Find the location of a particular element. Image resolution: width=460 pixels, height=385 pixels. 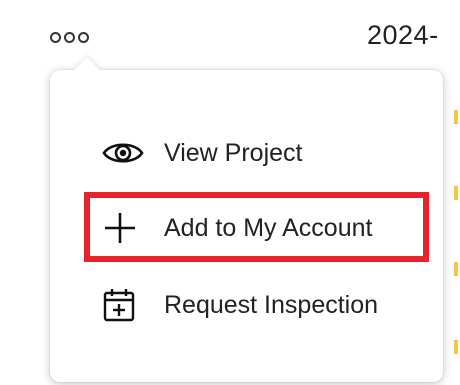

dropdown-caret is located at coordinates (87, 70).